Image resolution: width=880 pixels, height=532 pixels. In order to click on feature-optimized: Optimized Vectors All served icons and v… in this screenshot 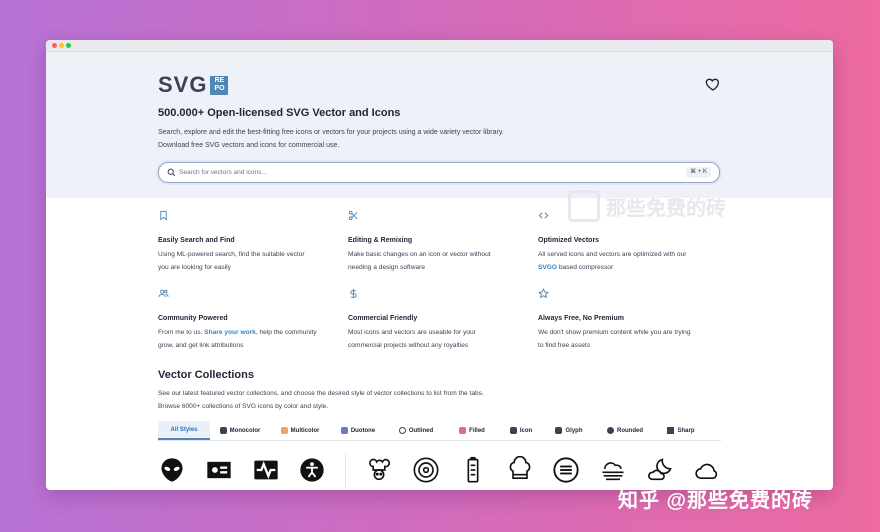, I will do `click(625, 241)`.